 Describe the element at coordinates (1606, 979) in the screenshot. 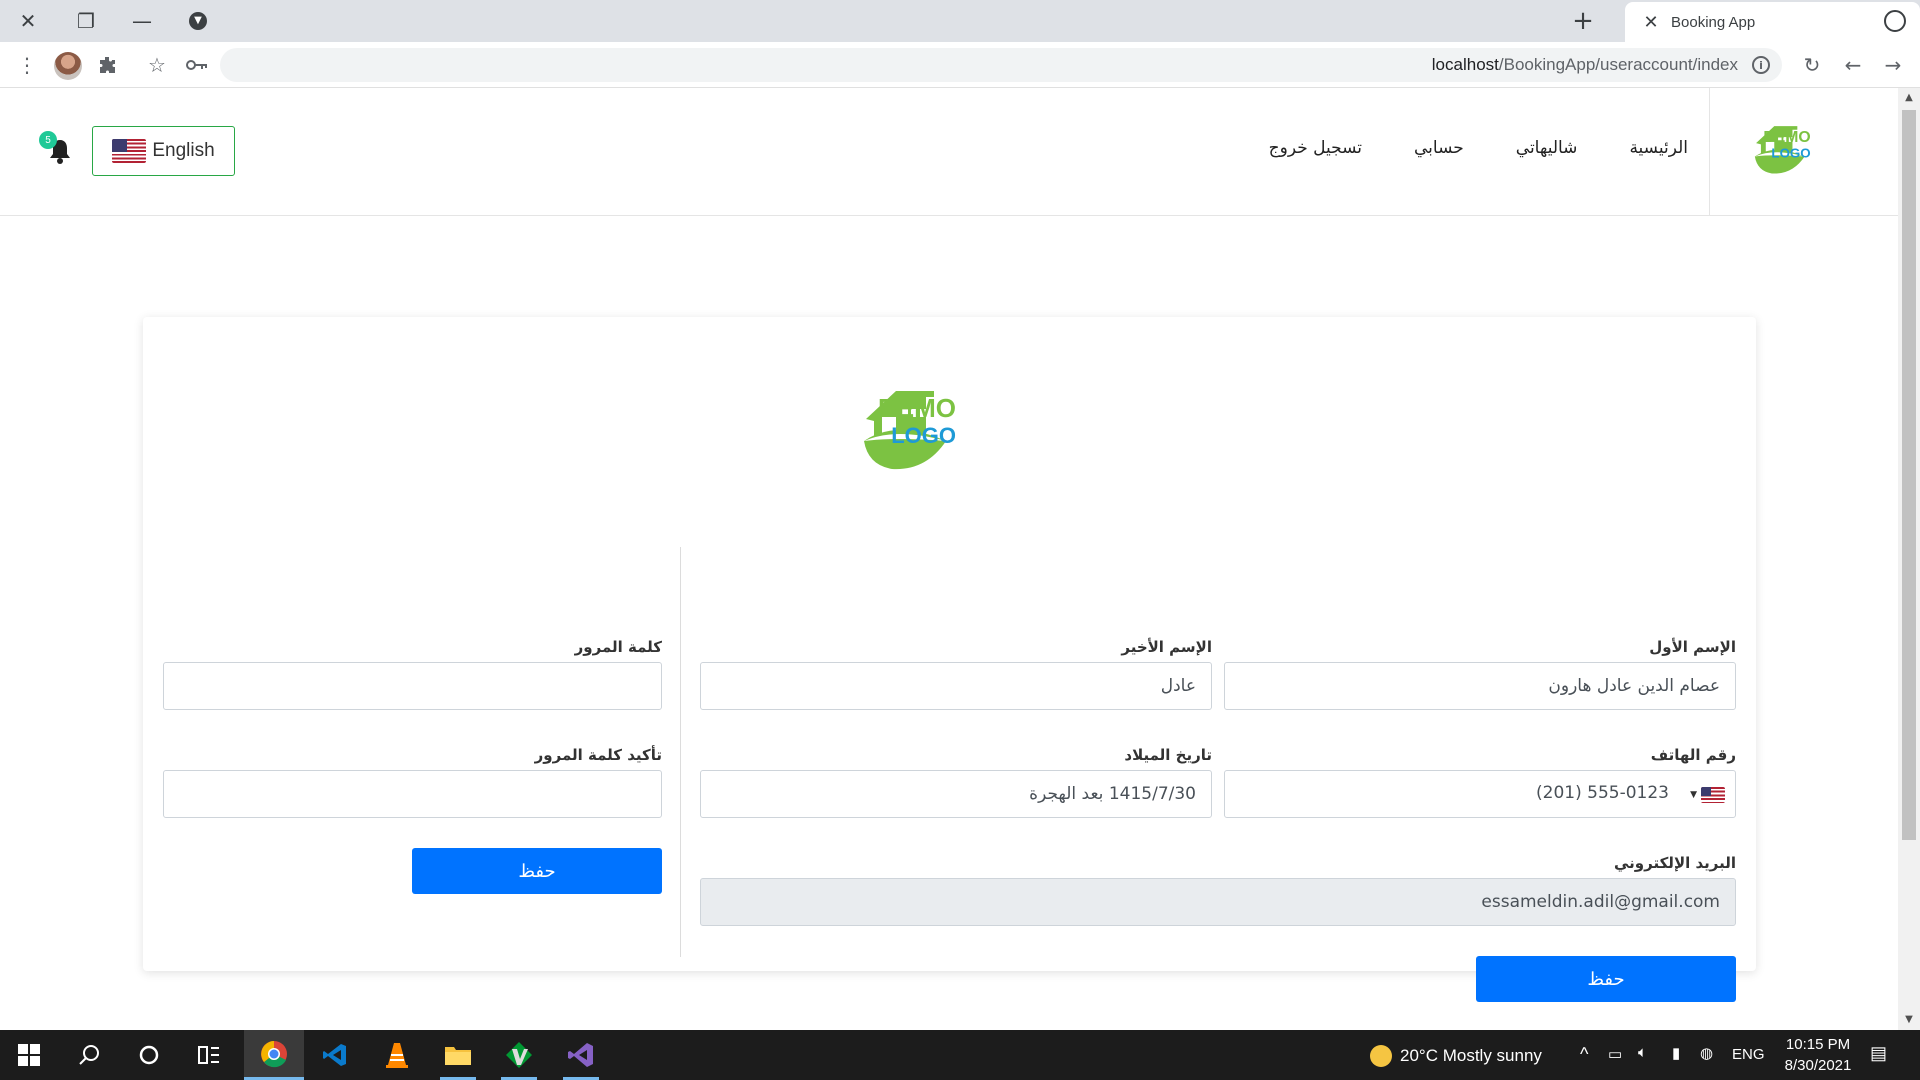

I see `save-profile-button: حفظ` at that location.